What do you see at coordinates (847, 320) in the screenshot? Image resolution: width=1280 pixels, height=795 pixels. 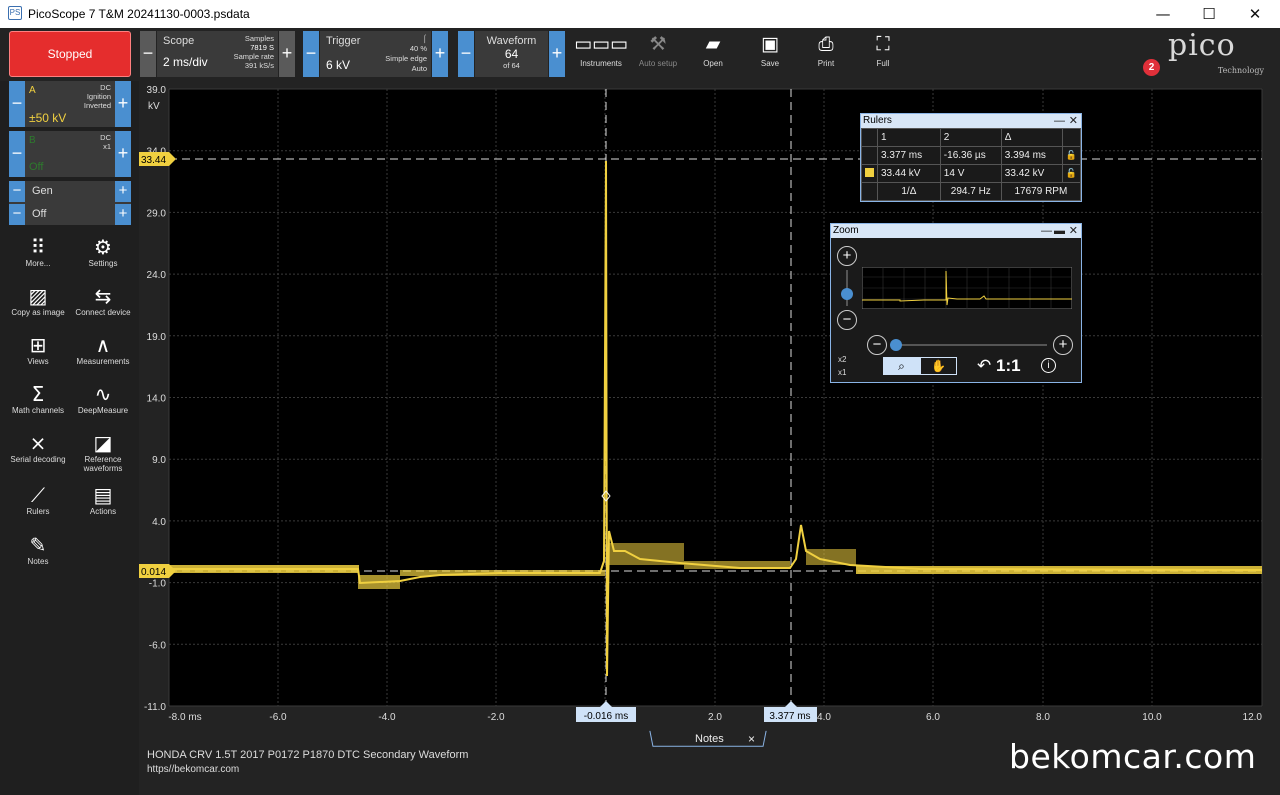 I see `zoom-vertical-minus-button: −` at bounding box center [847, 320].